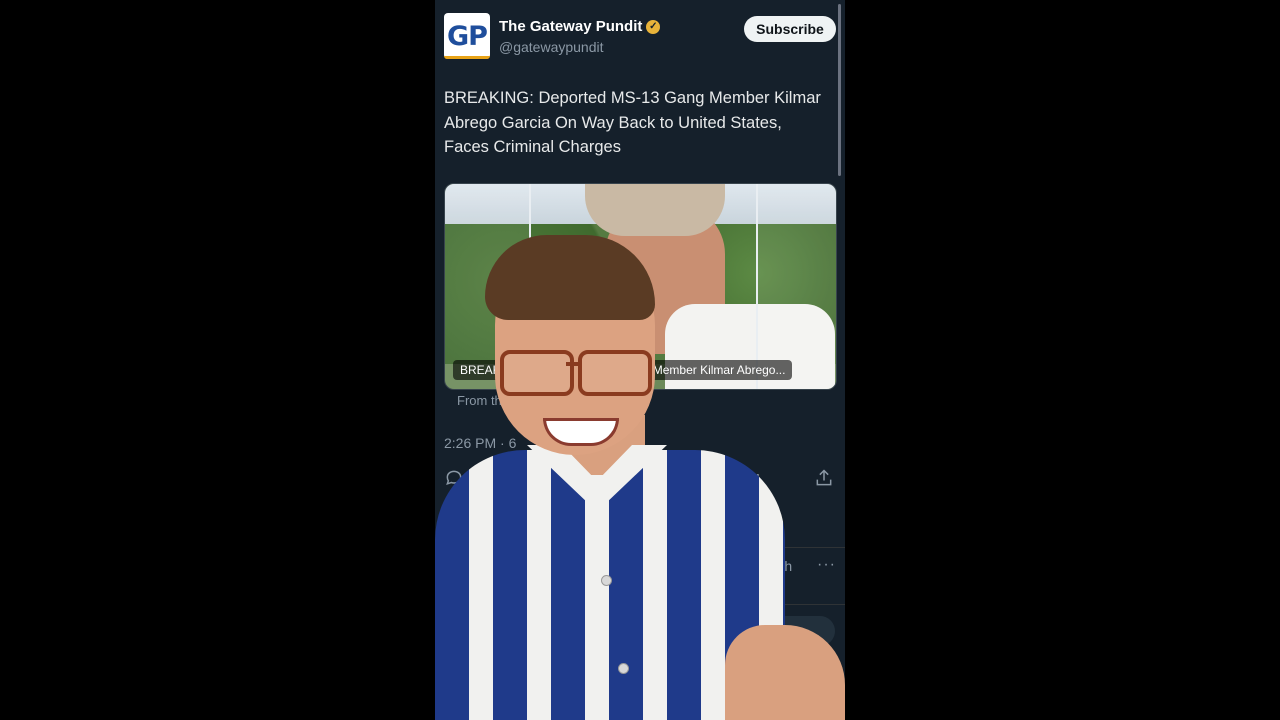 Image resolution: width=1280 pixels, height=720 pixels. Describe the element at coordinates (551, 47) in the screenshot. I see `account-handle: @gatewaypundit` at that location.